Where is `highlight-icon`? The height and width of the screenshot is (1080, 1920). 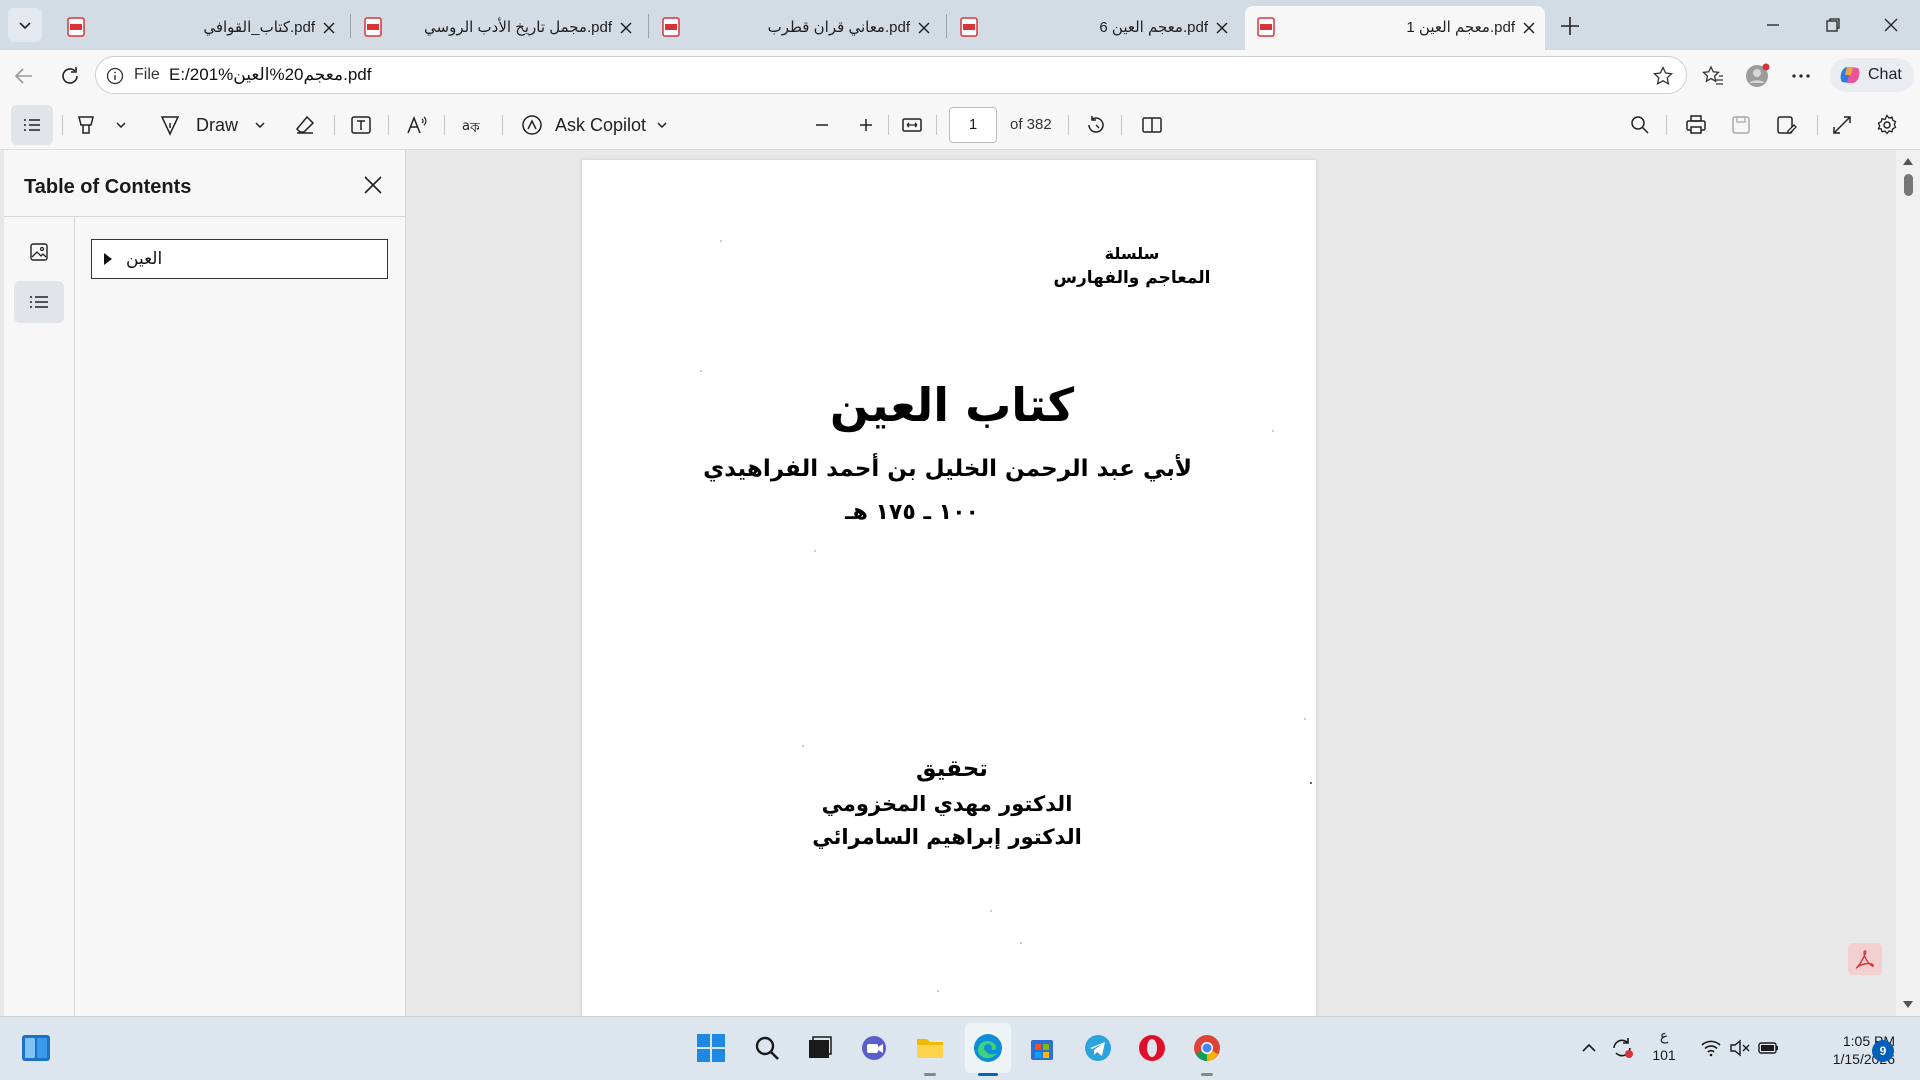
highlight-icon is located at coordinates (86, 125).